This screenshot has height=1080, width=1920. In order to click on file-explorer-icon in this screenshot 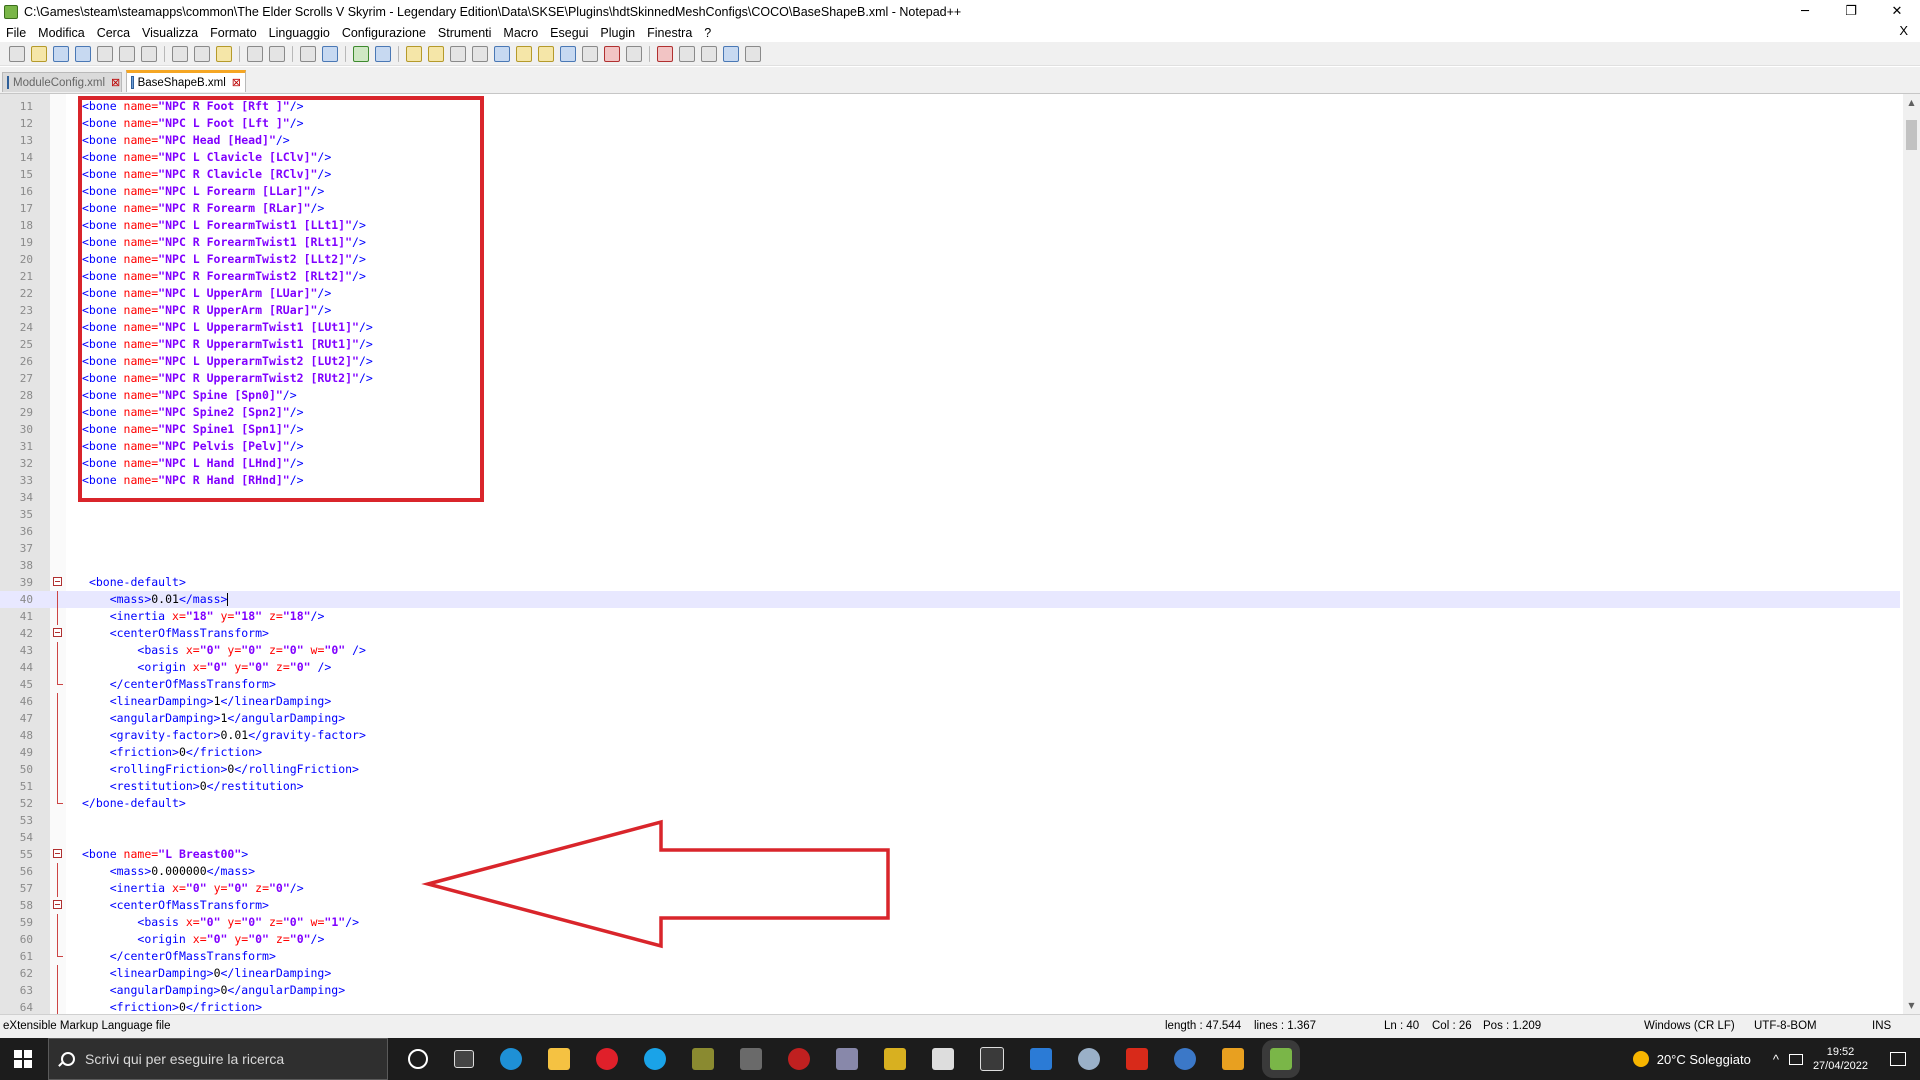, I will do `click(559, 1059)`.